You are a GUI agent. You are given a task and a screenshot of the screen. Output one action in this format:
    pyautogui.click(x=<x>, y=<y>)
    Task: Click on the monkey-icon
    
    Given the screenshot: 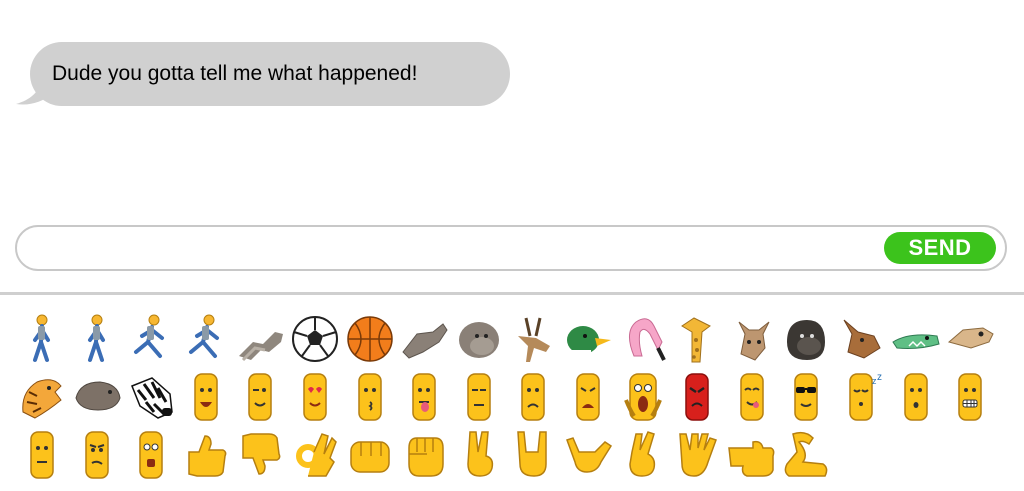 What is the action you would take?
    pyautogui.click(x=479, y=339)
    